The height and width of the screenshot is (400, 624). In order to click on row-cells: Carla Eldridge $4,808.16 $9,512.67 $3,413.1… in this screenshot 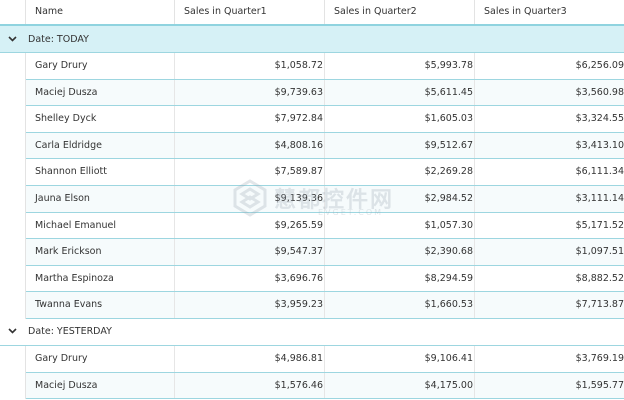, I will do `click(325, 146)`.